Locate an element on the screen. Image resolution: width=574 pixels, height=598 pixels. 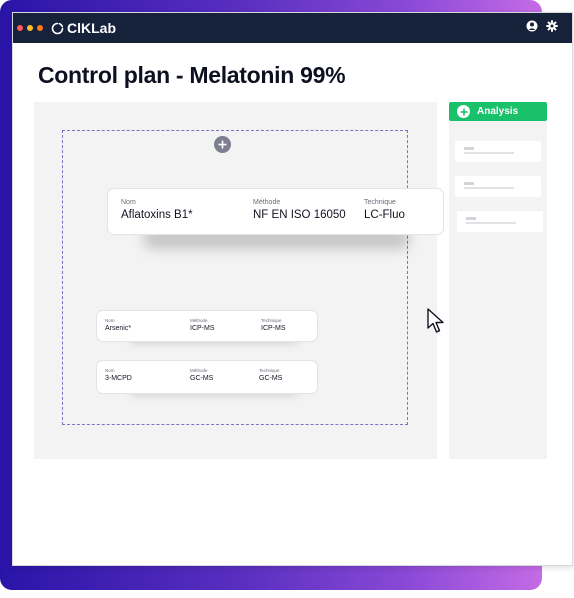
nom-field: Nom Arsenic* is located at coordinates (118, 325).